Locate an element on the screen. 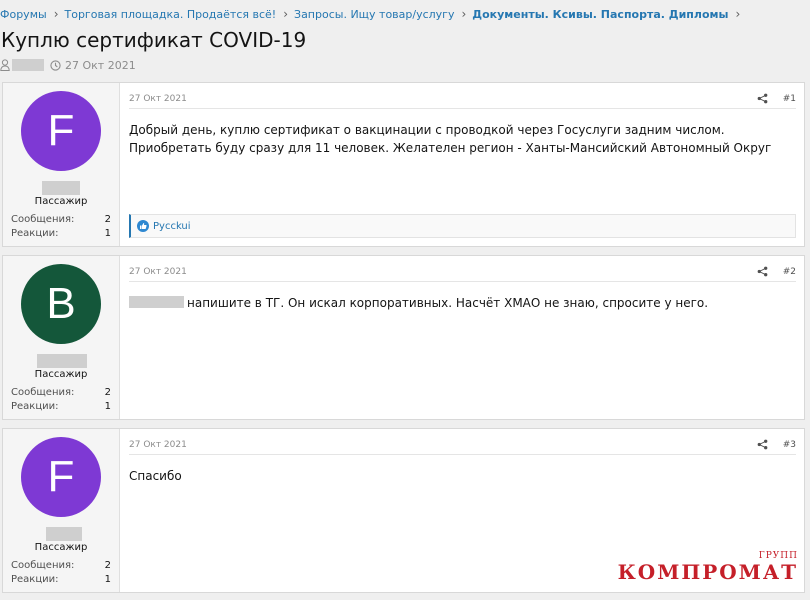 The width and height of the screenshot is (810, 600). thread-author-redacted is located at coordinates (28, 65).